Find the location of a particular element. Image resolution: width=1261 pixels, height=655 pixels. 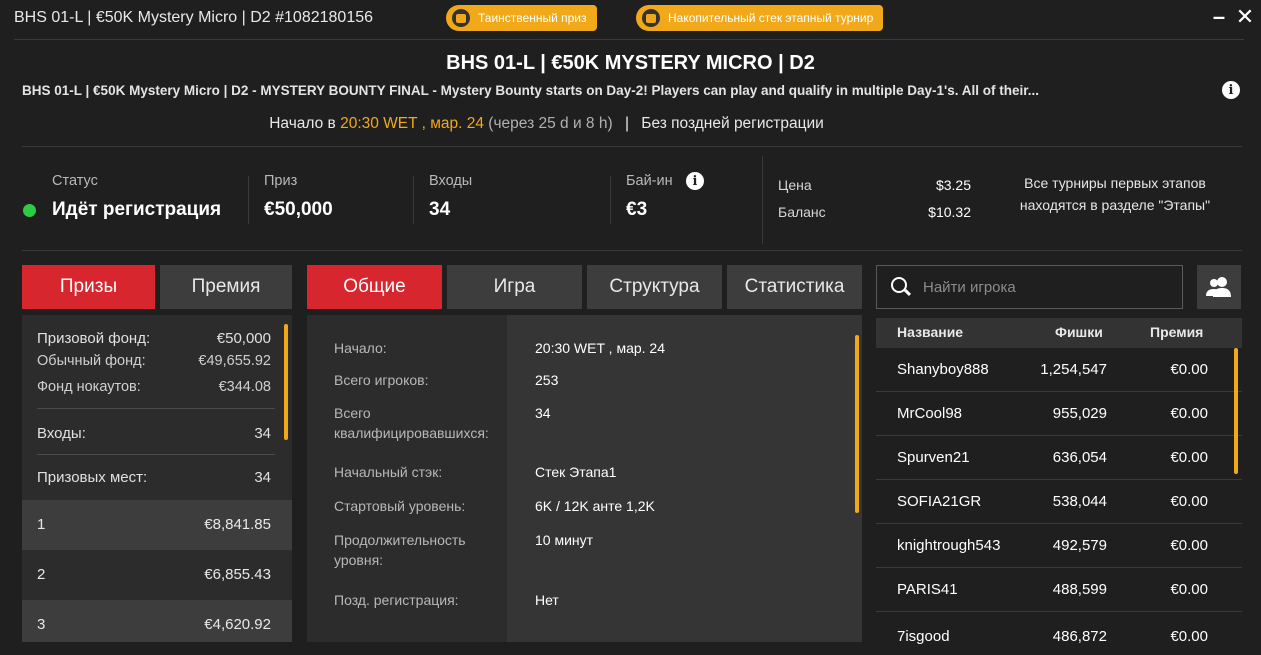

table-row: MrCool98 955,029 €0.00 is located at coordinates (1059, 414).